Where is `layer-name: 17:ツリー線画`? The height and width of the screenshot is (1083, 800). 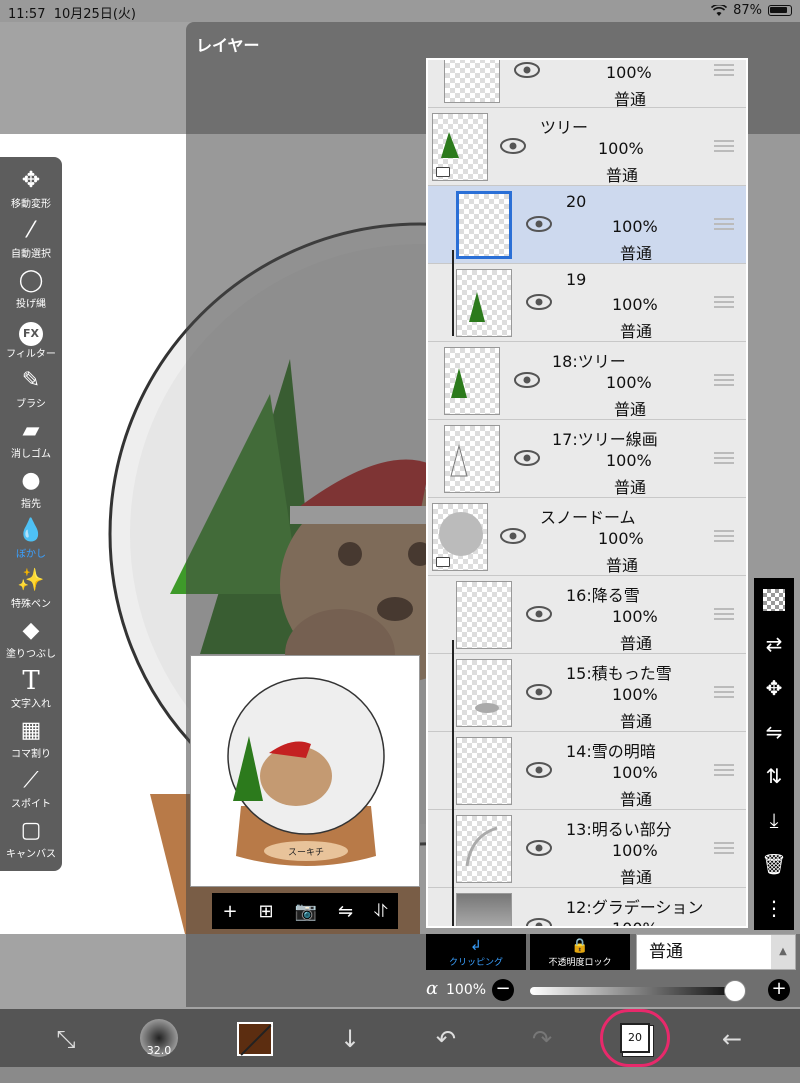 layer-name: 17:ツリー線画 is located at coordinates (605, 439).